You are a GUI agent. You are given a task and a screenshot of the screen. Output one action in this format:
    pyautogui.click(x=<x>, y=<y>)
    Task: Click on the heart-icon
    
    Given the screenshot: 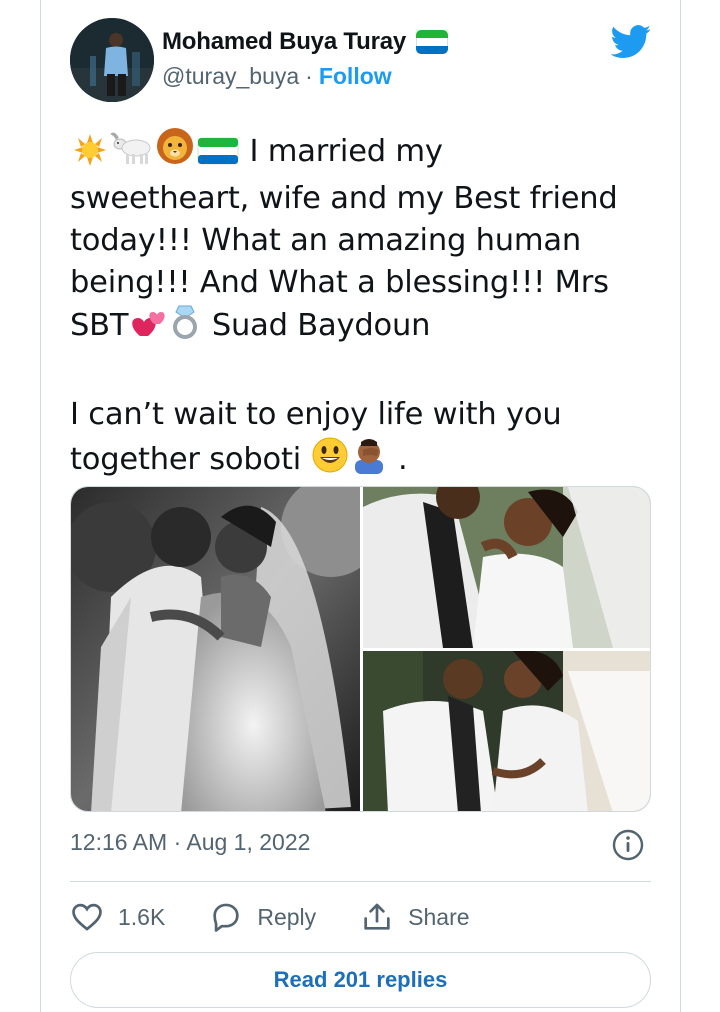 What is the action you would take?
    pyautogui.click(x=87, y=917)
    